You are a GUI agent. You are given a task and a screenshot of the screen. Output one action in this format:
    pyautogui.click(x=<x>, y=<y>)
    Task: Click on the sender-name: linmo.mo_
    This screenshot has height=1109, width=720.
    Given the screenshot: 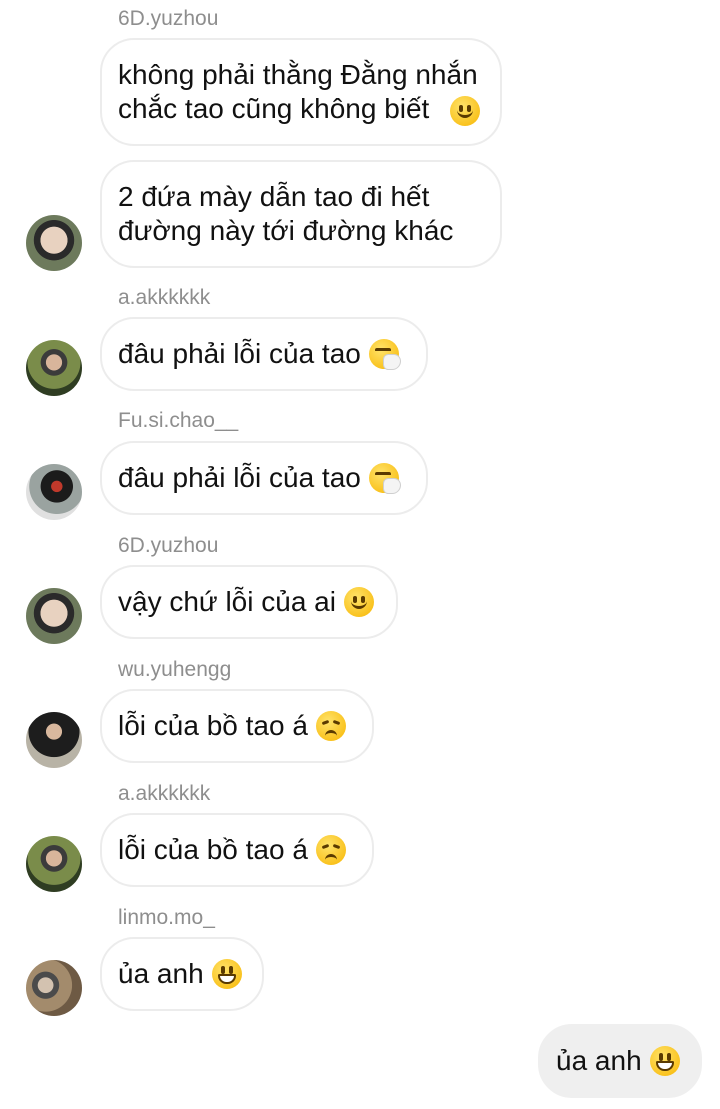 What is the action you would take?
    pyautogui.click(x=166, y=917)
    